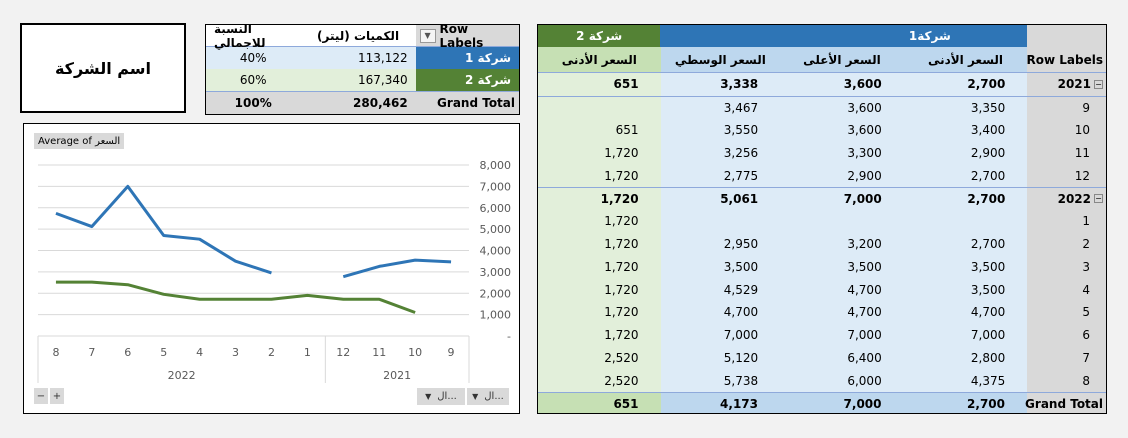  Describe the element at coordinates (1086, 380) in the screenshot. I see `row-label-text: 8` at that location.